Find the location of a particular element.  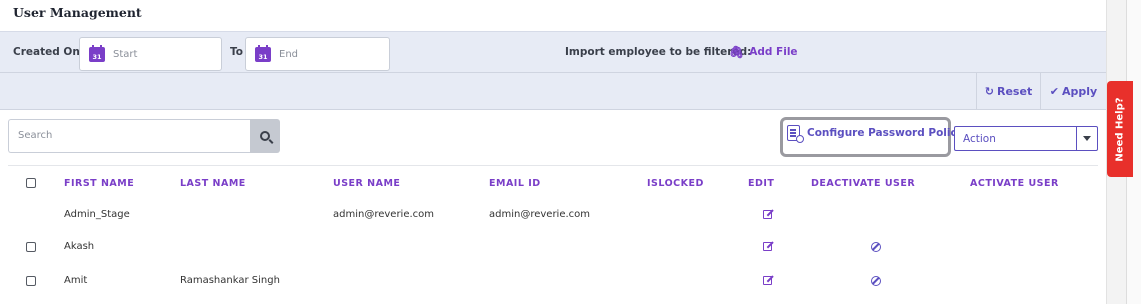

start-date-placeholder: Start is located at coordinates (125, 54).